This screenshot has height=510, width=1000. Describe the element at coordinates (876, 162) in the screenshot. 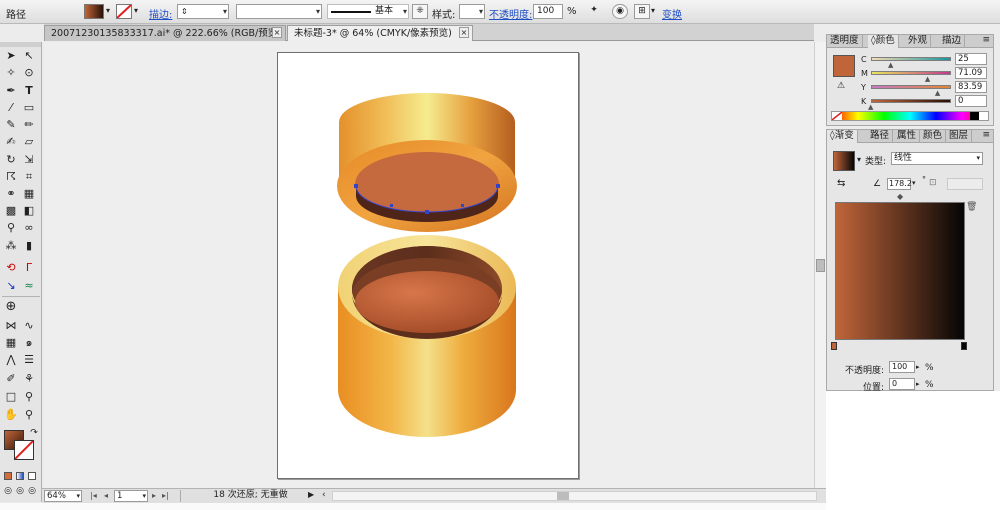

I see `type-label: 类型:` at that location.